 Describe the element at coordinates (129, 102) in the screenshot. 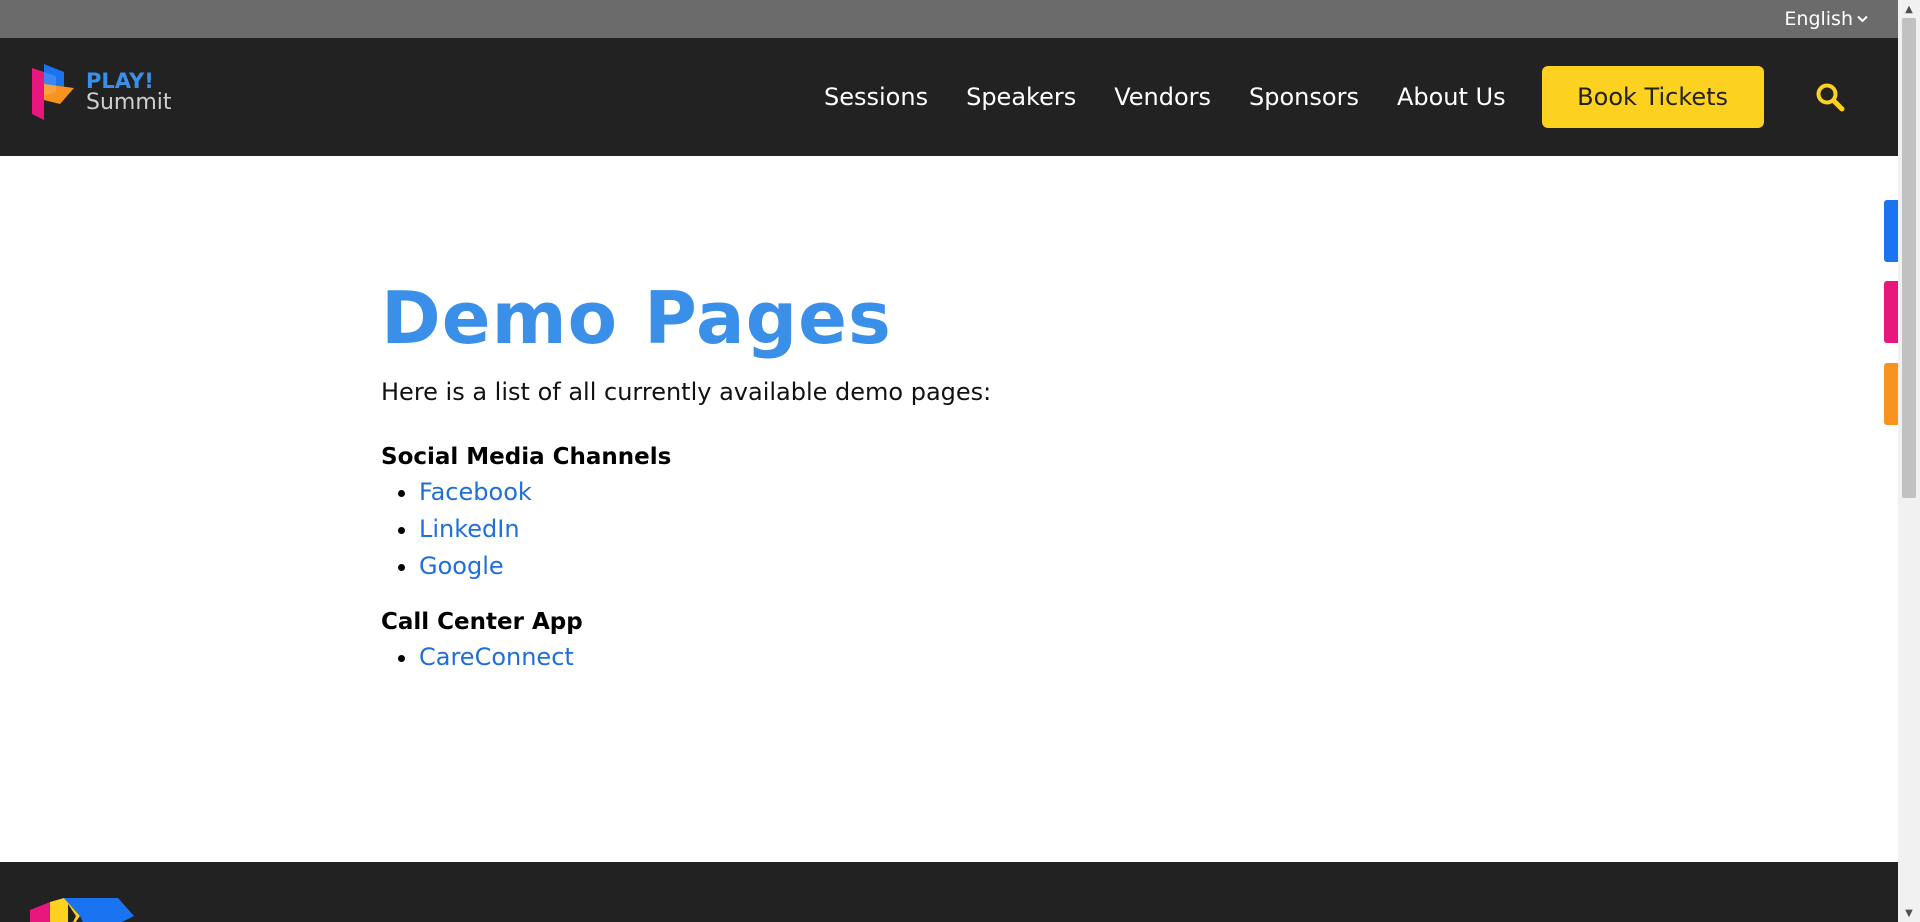

I see `brand-line-2: Summit` at that location.